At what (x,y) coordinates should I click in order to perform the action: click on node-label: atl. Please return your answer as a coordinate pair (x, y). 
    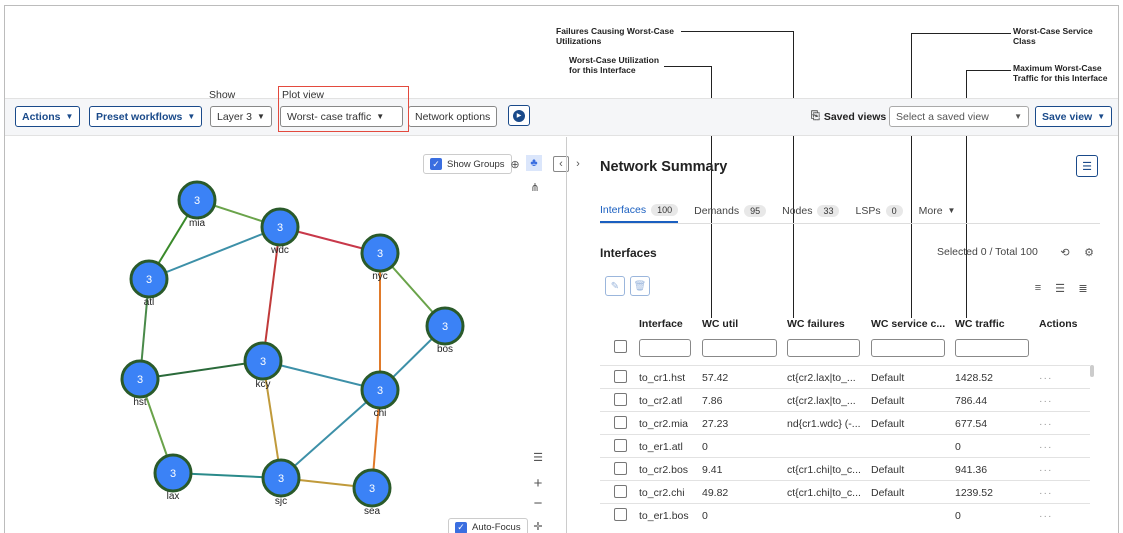
    Looking at the image, I should click on (149, 302).